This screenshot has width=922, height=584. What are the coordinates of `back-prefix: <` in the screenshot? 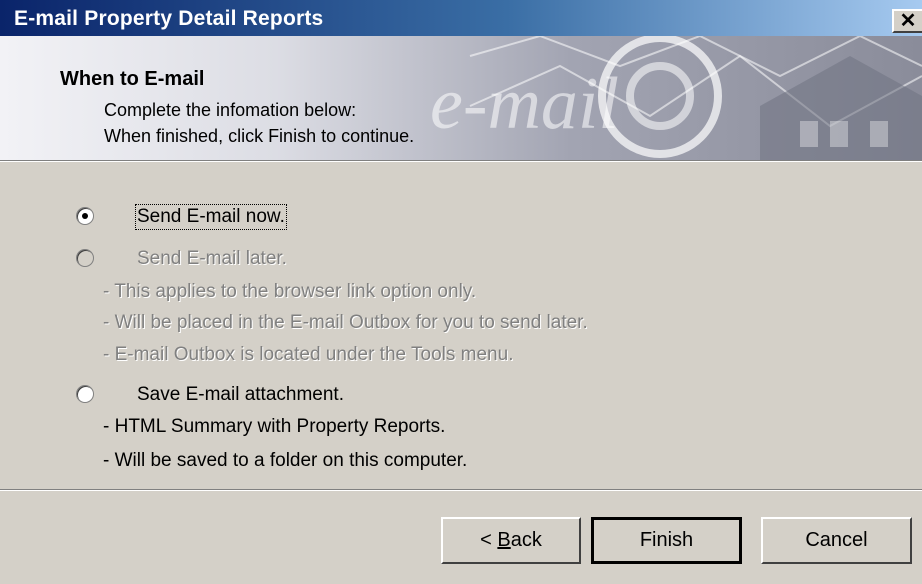 It's located at (489, 540).